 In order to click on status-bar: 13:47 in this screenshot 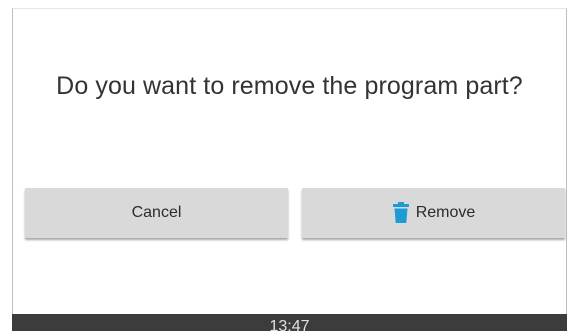, I will do `click(289, 322)`.